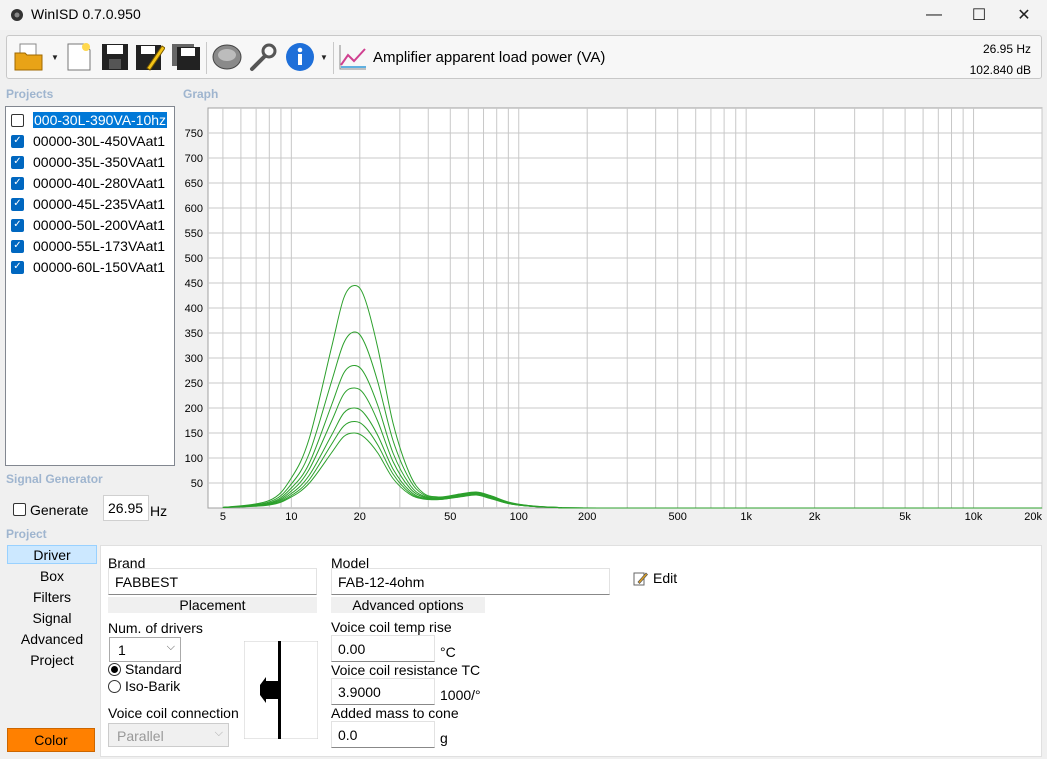  What do you see at coordinates (194, 209) in the screenshot?
I see `y-tick-label: 600` at bounding box center [194, 209].